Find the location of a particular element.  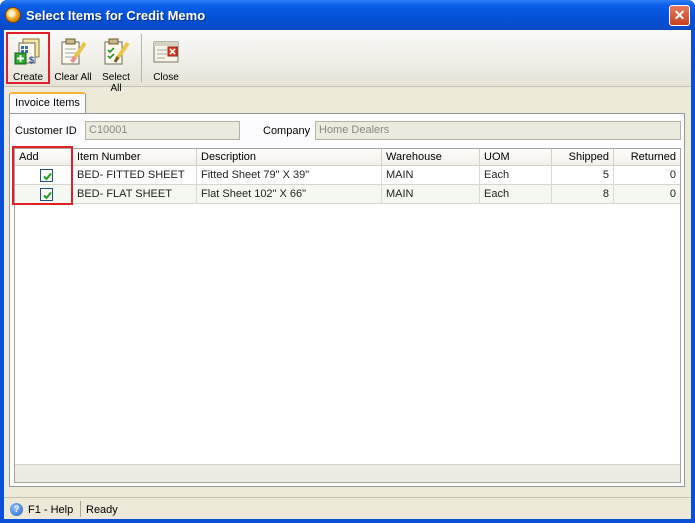

window-title: Select Items for Credit Memo is located at coordinates (116, 15).